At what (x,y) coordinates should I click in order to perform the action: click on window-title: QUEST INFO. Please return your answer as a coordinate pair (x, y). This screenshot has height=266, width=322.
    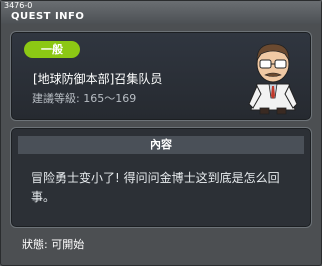
    Looking at the image, I should click on (48, 16).